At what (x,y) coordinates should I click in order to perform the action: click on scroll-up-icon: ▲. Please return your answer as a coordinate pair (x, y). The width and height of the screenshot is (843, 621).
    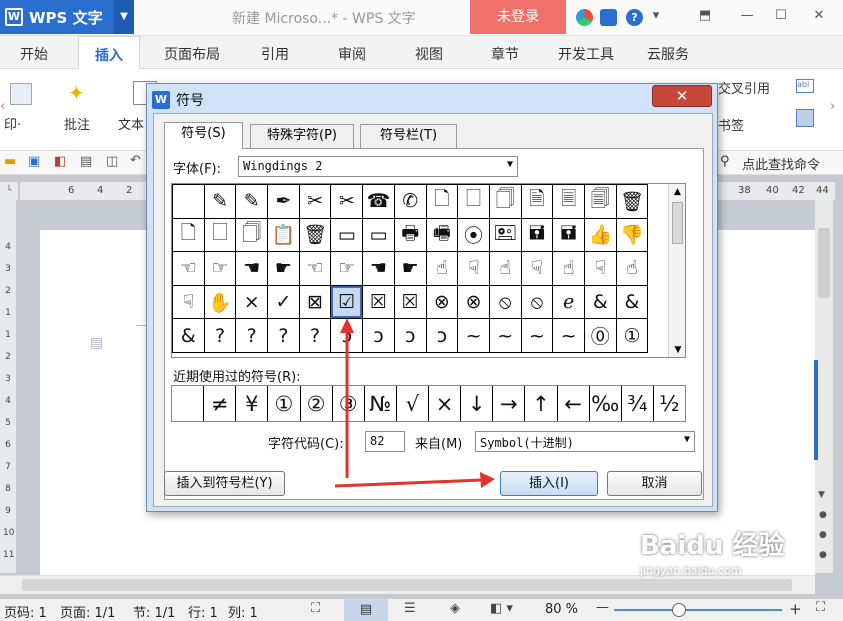
    Looking at the image, I should click on (677, 192).